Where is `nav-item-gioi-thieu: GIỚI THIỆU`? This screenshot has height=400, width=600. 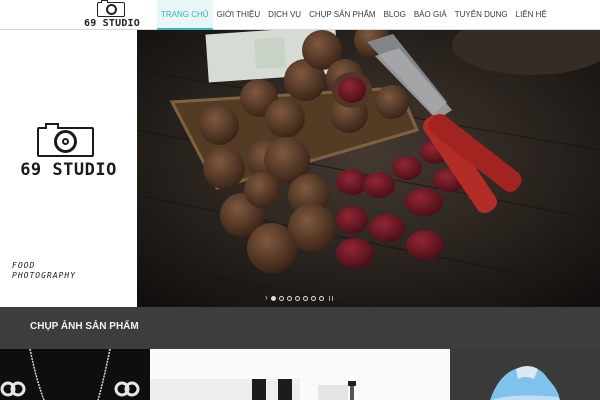
nav-item-gioi-thieu: GIỚI THIỆU is located at coordinates (239, 15).